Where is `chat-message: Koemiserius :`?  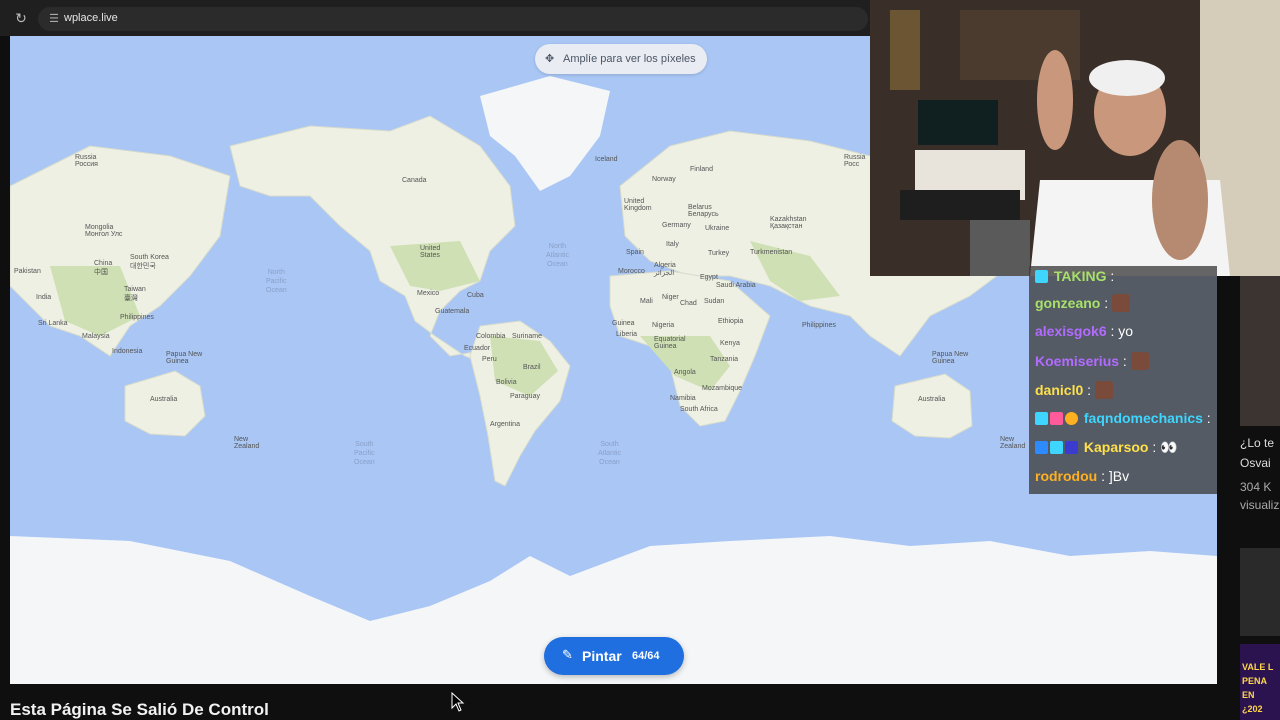
chat-message: Koemiserius : is located at coordinates (1092, 363).